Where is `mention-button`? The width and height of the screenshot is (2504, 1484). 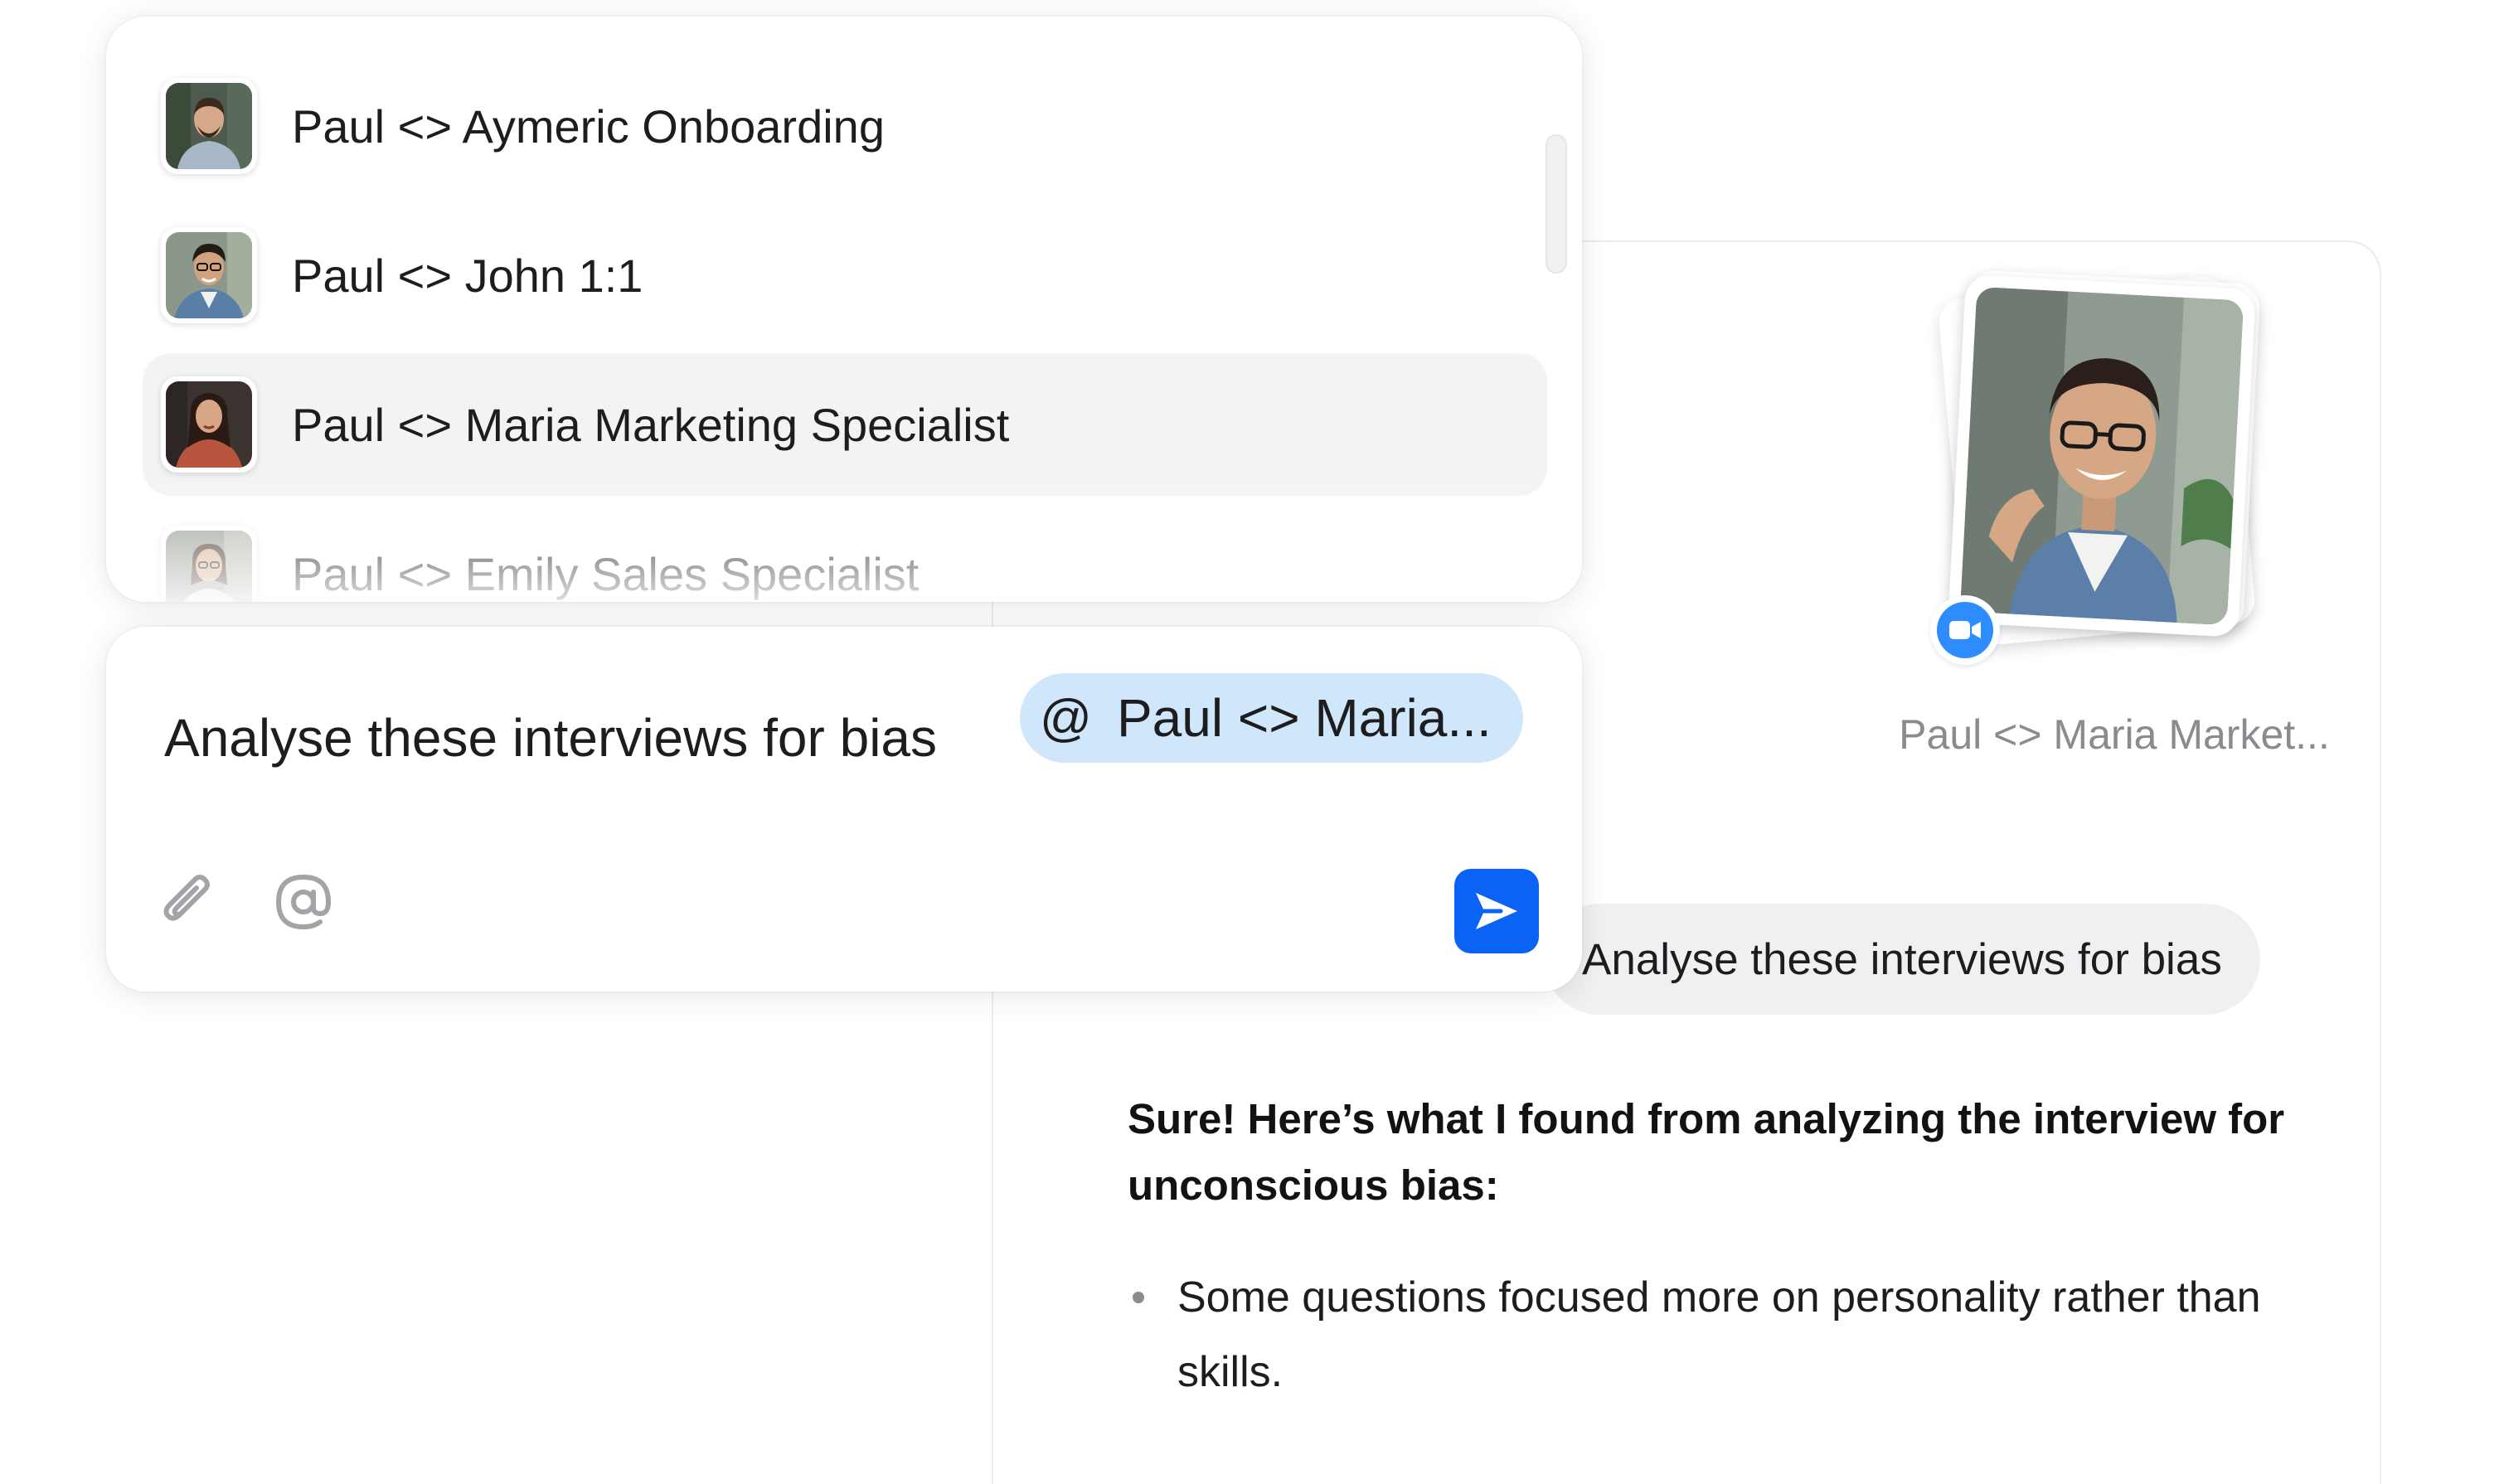 mention-button is located at coordinates (303, 902).